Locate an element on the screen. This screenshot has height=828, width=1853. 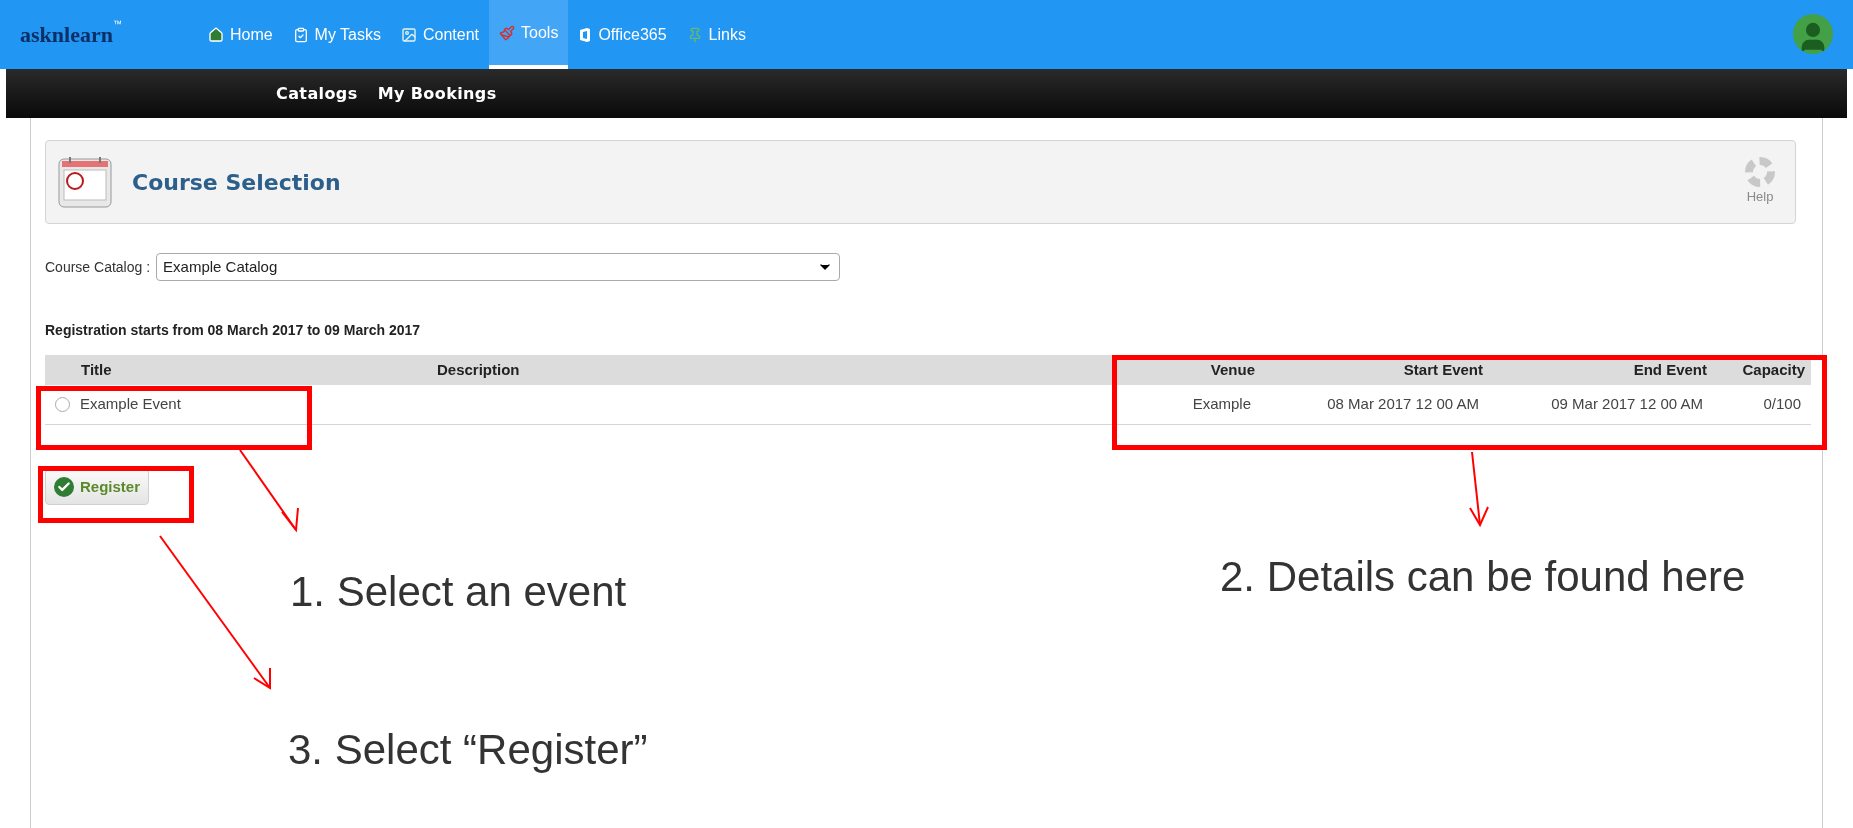
table-cell-text: Example is located at coordinates (1222, 404).